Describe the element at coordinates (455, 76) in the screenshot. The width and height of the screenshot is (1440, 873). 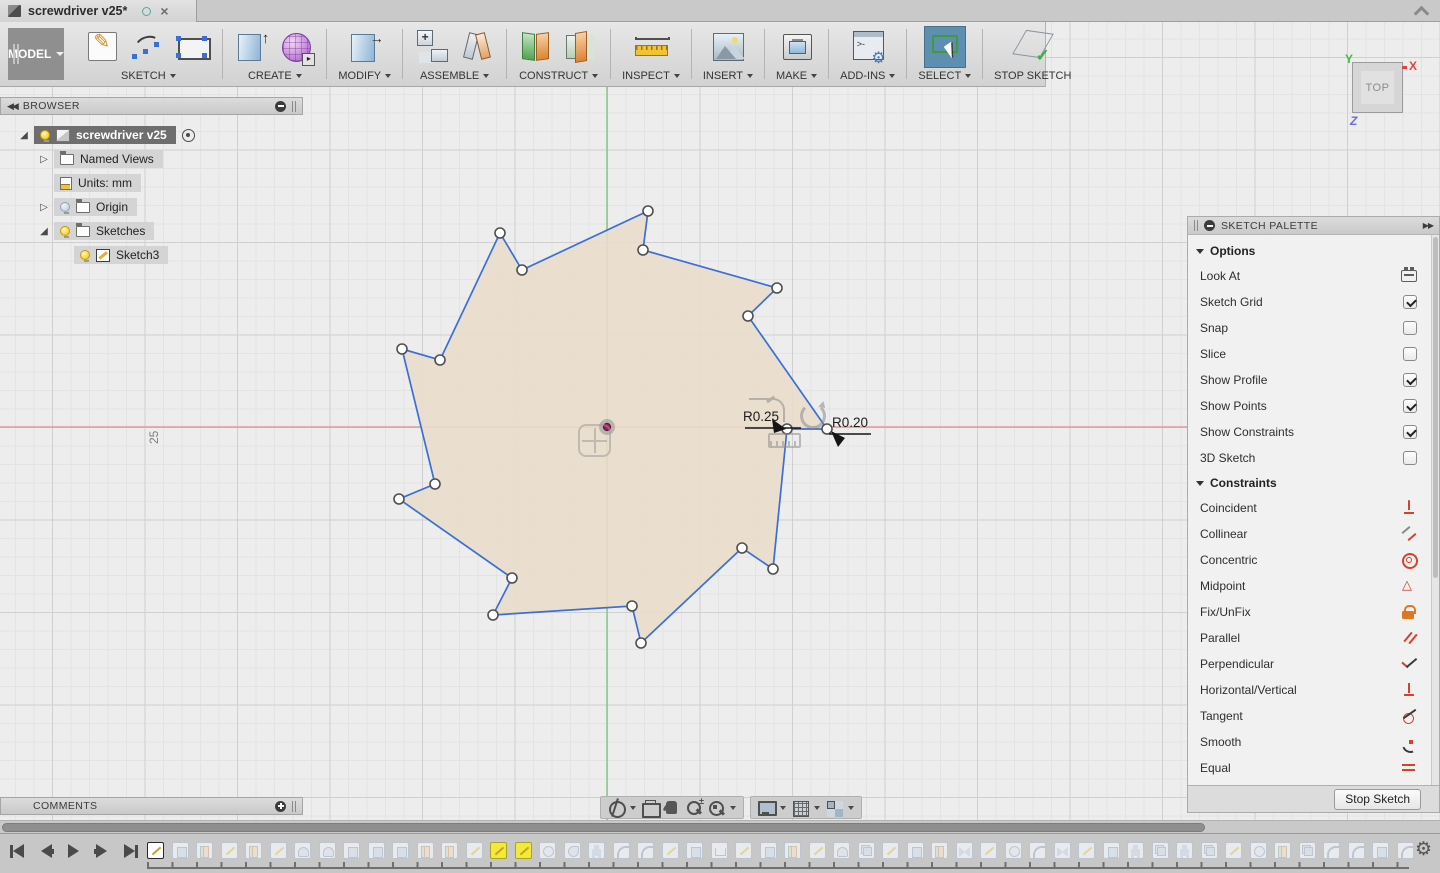
I see `toolbar-group-label: ASSEMBLE` at that location.